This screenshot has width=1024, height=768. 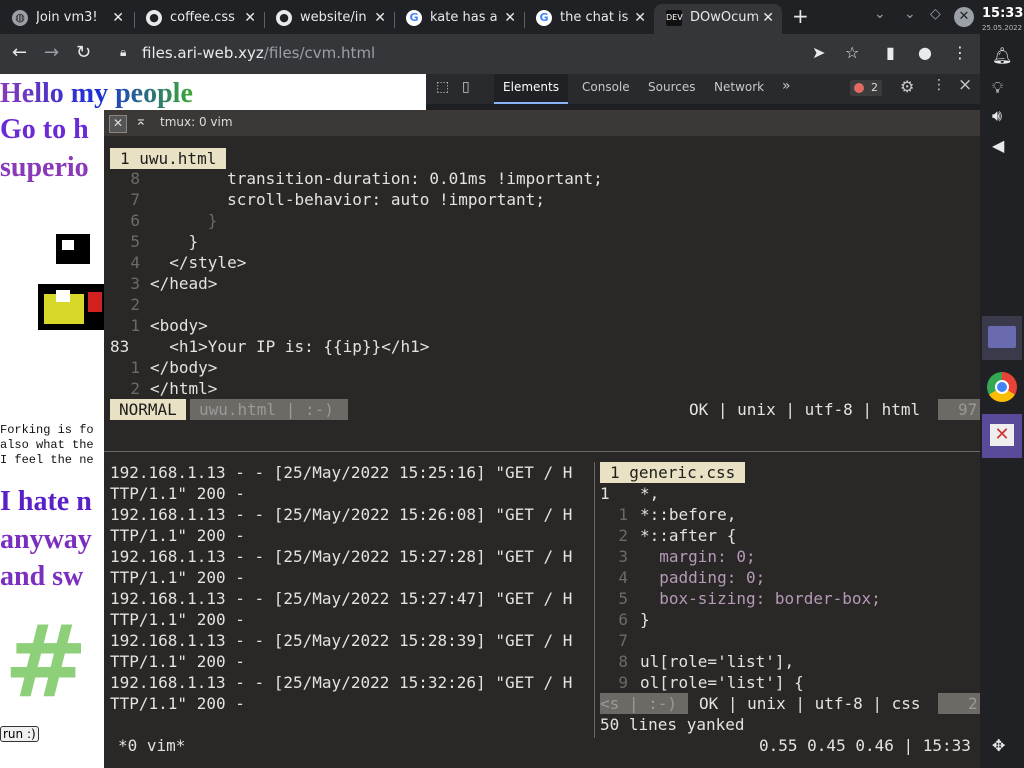 What do you see at coordinates (997, 116) in the screenshot?
I see `volume-icon: 🔊︎` at bounding box center [997, 116].